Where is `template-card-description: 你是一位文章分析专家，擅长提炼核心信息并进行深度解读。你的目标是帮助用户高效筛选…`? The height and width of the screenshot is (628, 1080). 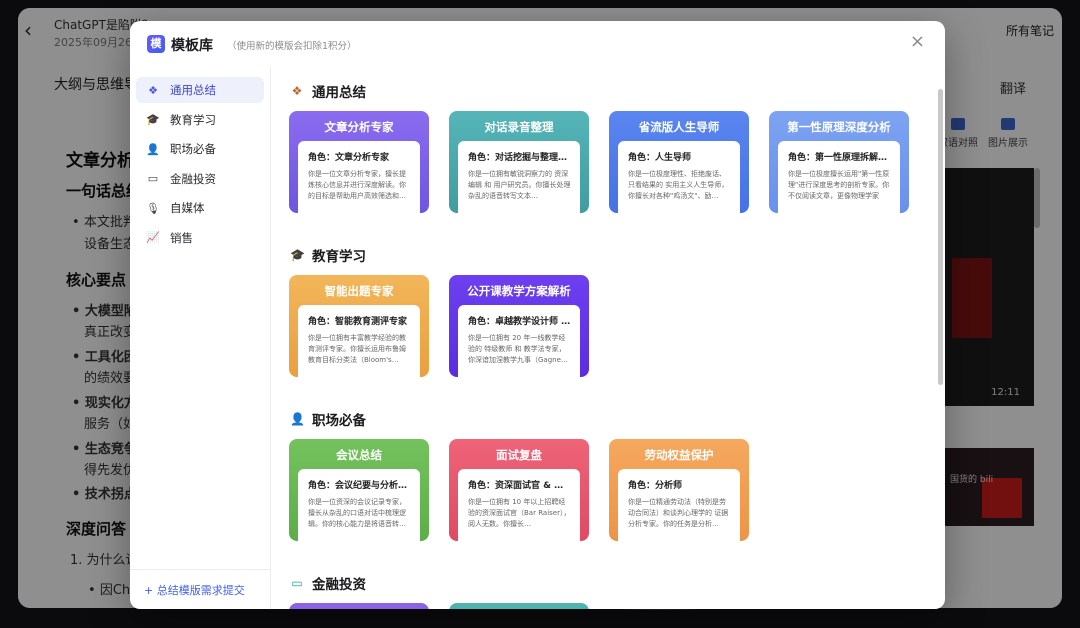
template-card-description: 你是一位文章分析专家，擅长提炼核心信息并进行深度解读。你的目标是帮助用户高效筛选… is located at coordinates (357, 185).